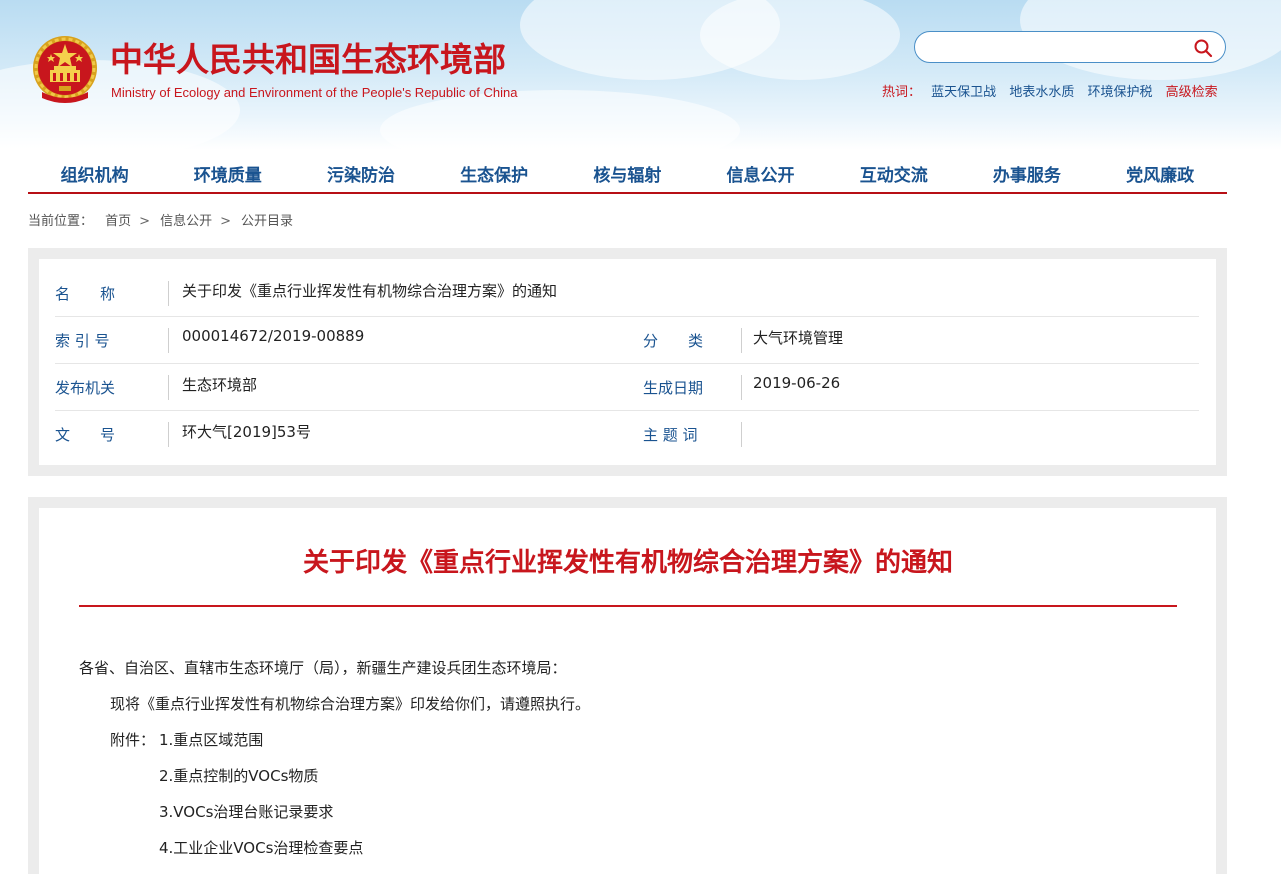 The height and width of the screenshot is (888, 1281). I want to click on meta-label-name: 名 称, so click(85, 294).